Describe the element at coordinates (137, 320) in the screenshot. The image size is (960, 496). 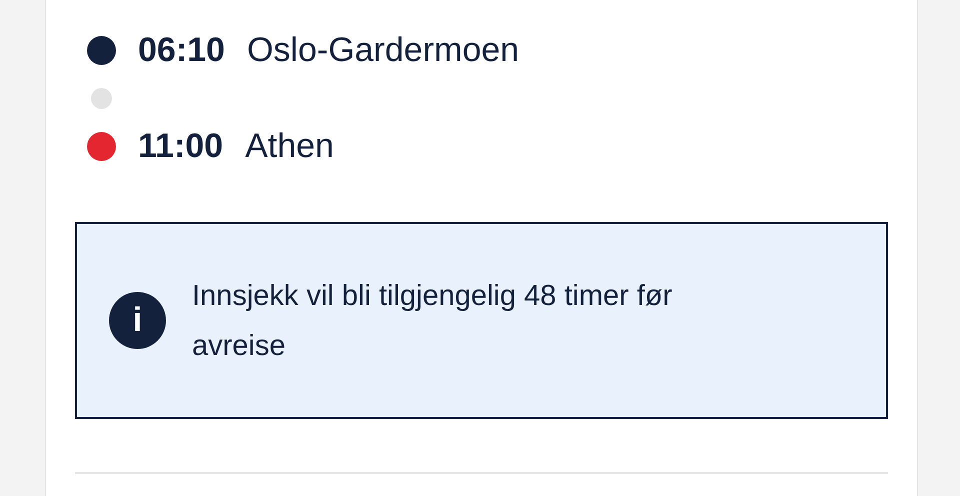
I see `info-icon: i` at that location.